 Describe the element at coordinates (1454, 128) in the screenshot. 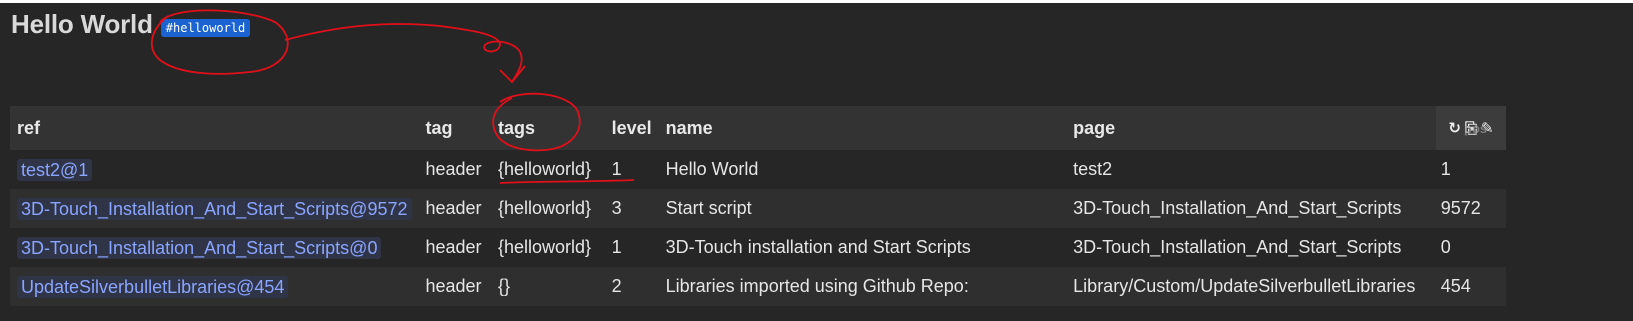

I see `refresh-icon: ↻` at that location.